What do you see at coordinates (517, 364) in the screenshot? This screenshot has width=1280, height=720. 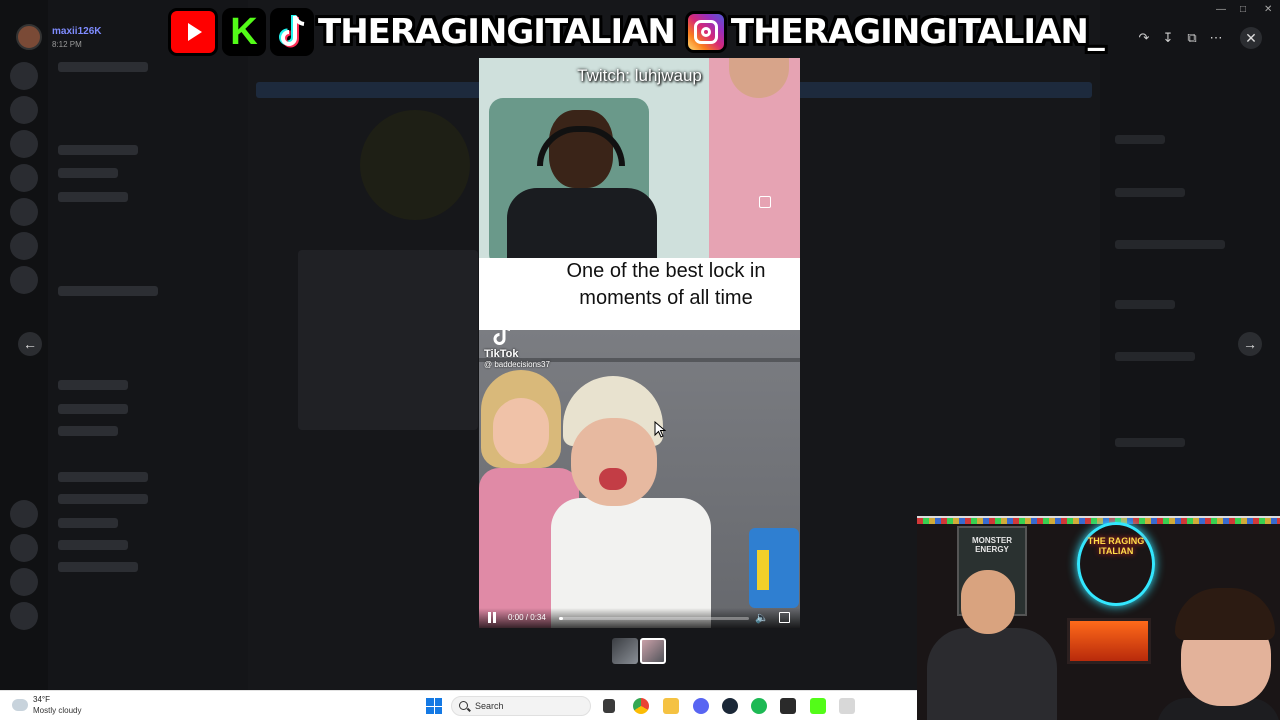 I see `tiktok-username: @ baddecisions37` at bounding box center [517, 364].